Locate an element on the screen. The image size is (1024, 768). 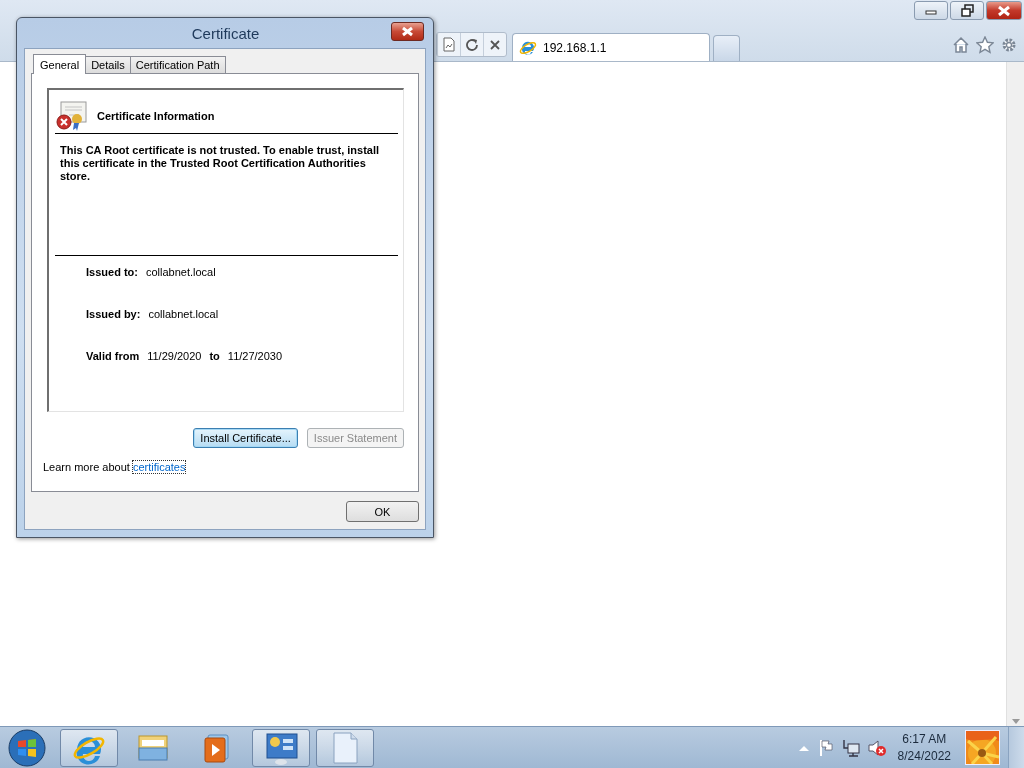
star-icon is located at coordinates (985, 44).